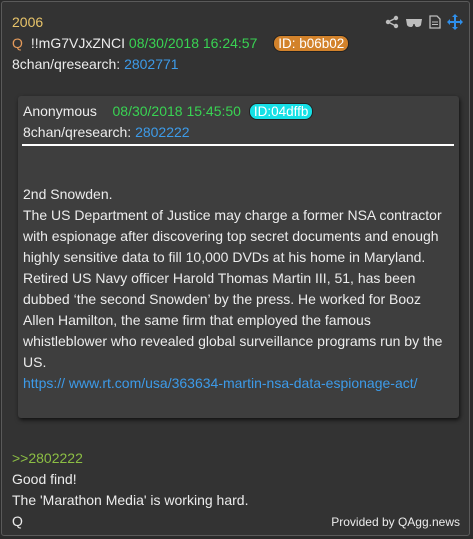 The width and height of the screenshot is (473, 539). I want to click on quoted-board-name: 8chan/qresearch:, so click(77, 132).